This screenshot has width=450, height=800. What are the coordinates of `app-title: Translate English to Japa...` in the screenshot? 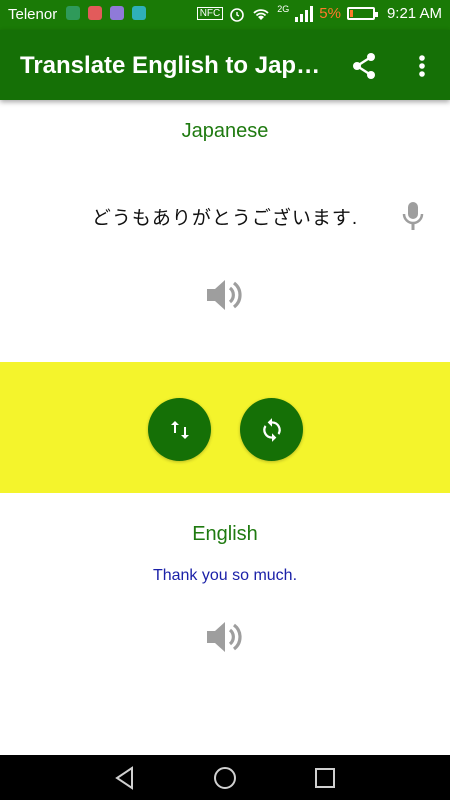 It's located at (172, 65).